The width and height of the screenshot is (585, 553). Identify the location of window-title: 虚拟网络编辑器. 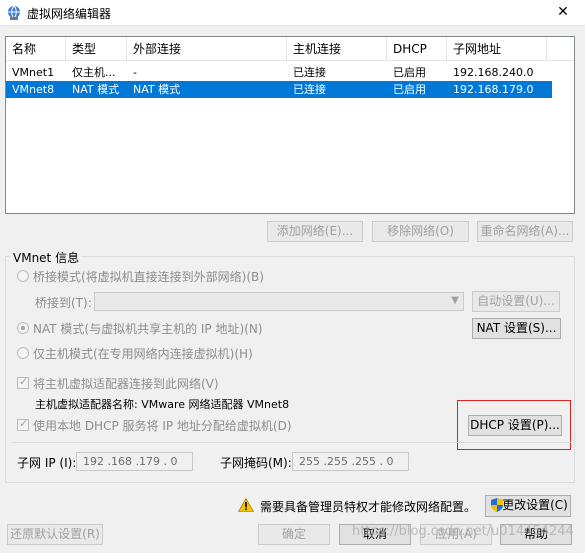
(69, 14).